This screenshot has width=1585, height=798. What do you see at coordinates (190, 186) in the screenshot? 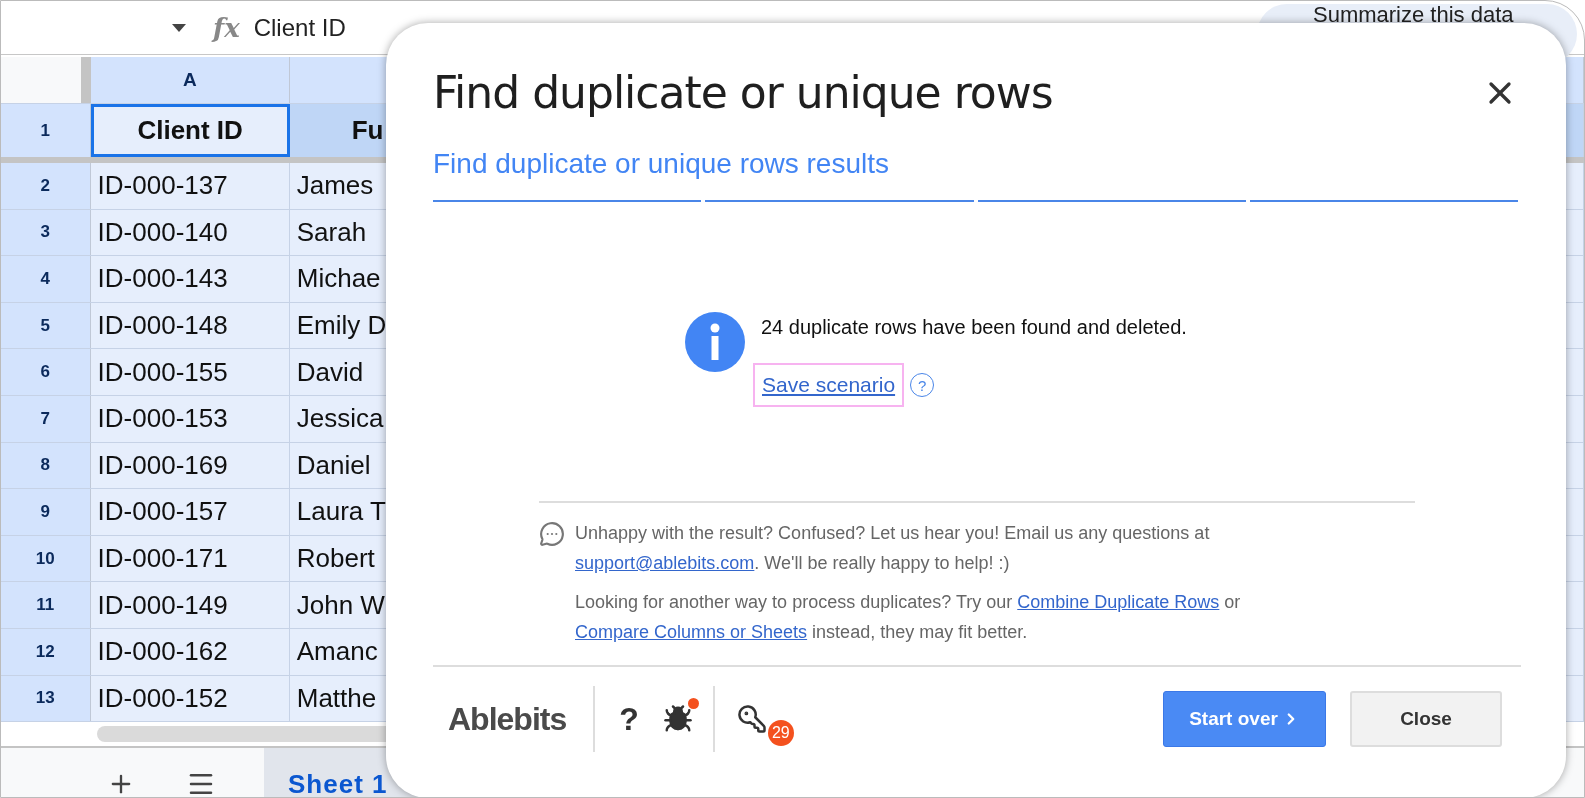
I see `table-cell: ID-000-137` at bounding box center [190, 186].